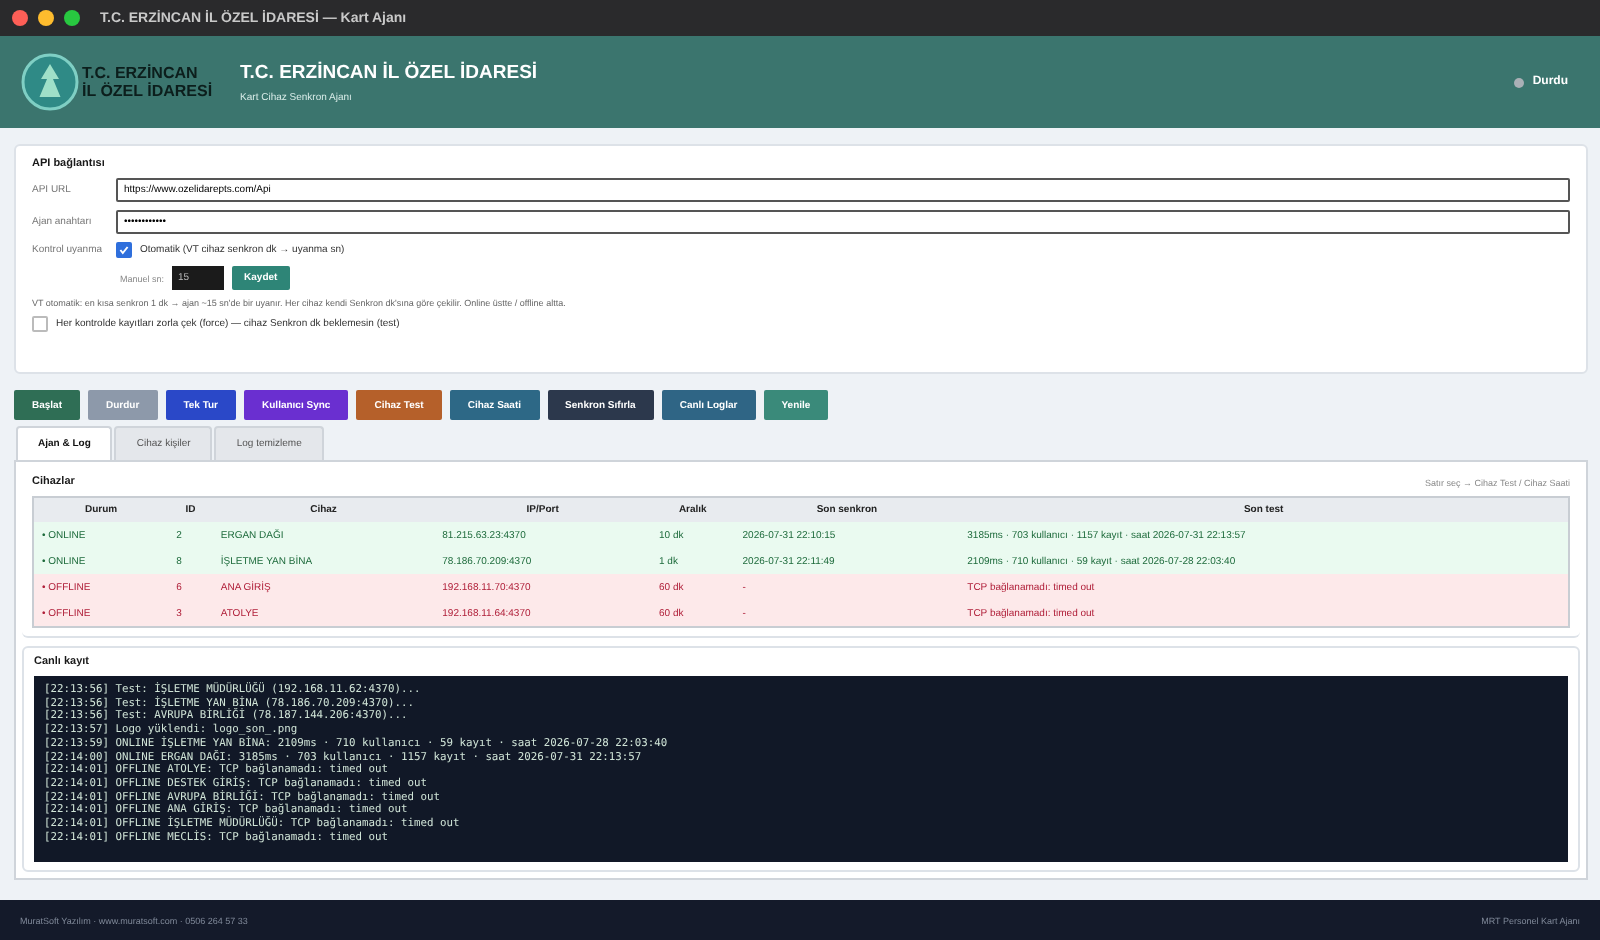  What do you see at coordinates (20, 18) in the screenshot?
I see `close-icon` at bounding box center [20, 18].